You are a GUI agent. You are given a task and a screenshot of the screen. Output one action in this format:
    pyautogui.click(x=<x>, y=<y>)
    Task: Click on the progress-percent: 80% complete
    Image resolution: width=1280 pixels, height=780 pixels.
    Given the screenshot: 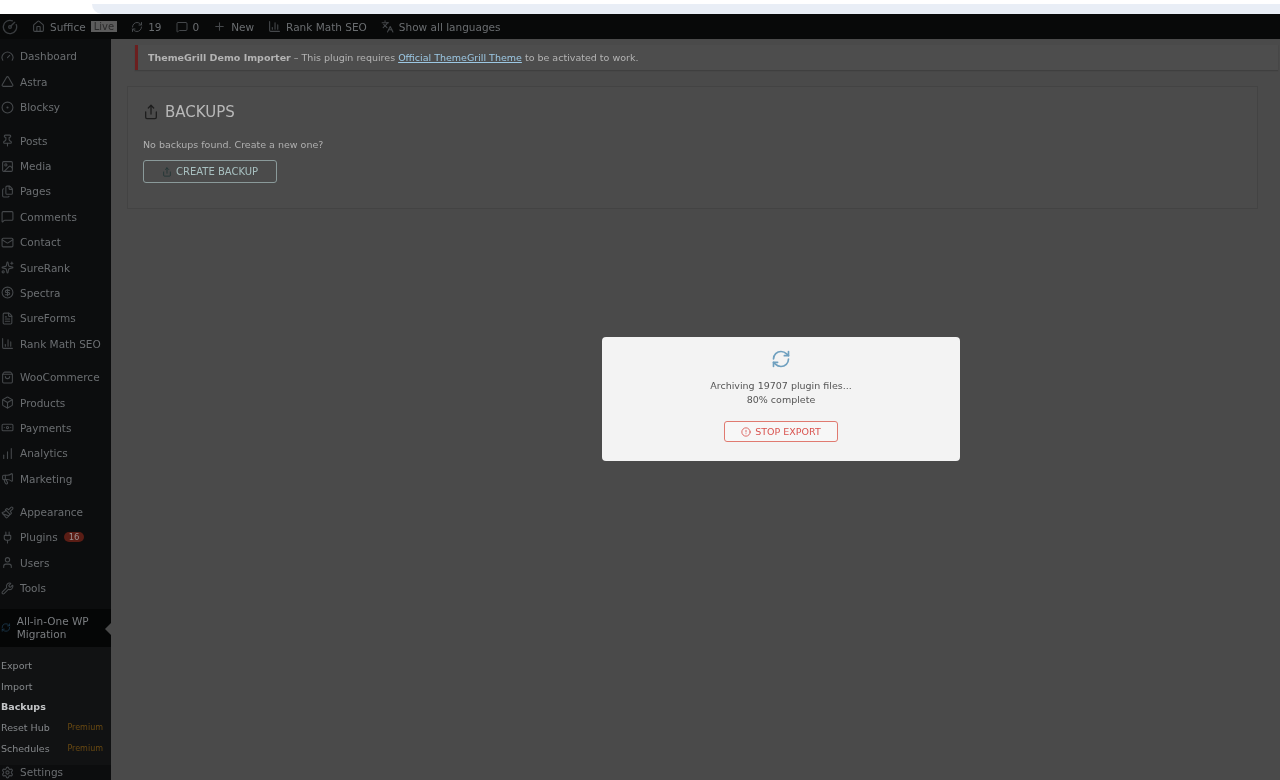 What is the action you would take?
    pyautogui.click(x=781, y=400)
    